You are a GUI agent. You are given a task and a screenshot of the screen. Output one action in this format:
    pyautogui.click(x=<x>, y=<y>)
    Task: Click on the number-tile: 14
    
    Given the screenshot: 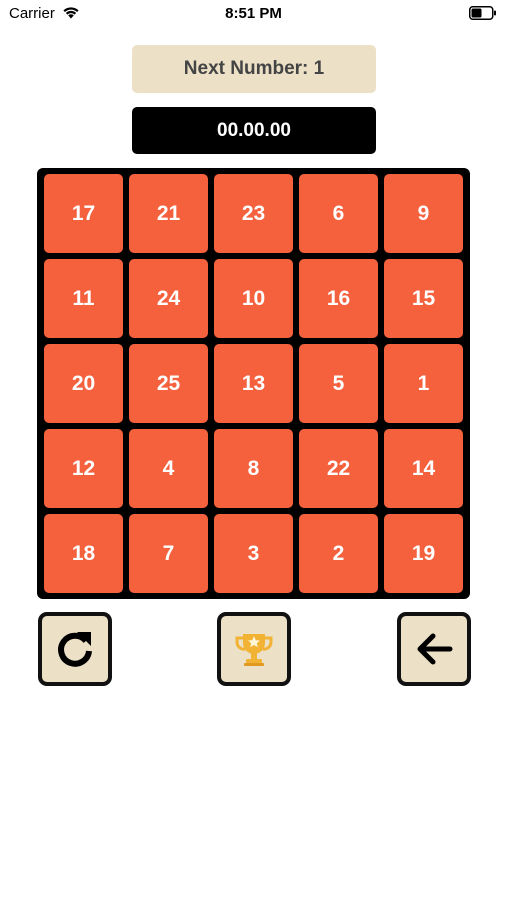 What is the action you would take?
    pyautogui.click(x=423, y=468)
    